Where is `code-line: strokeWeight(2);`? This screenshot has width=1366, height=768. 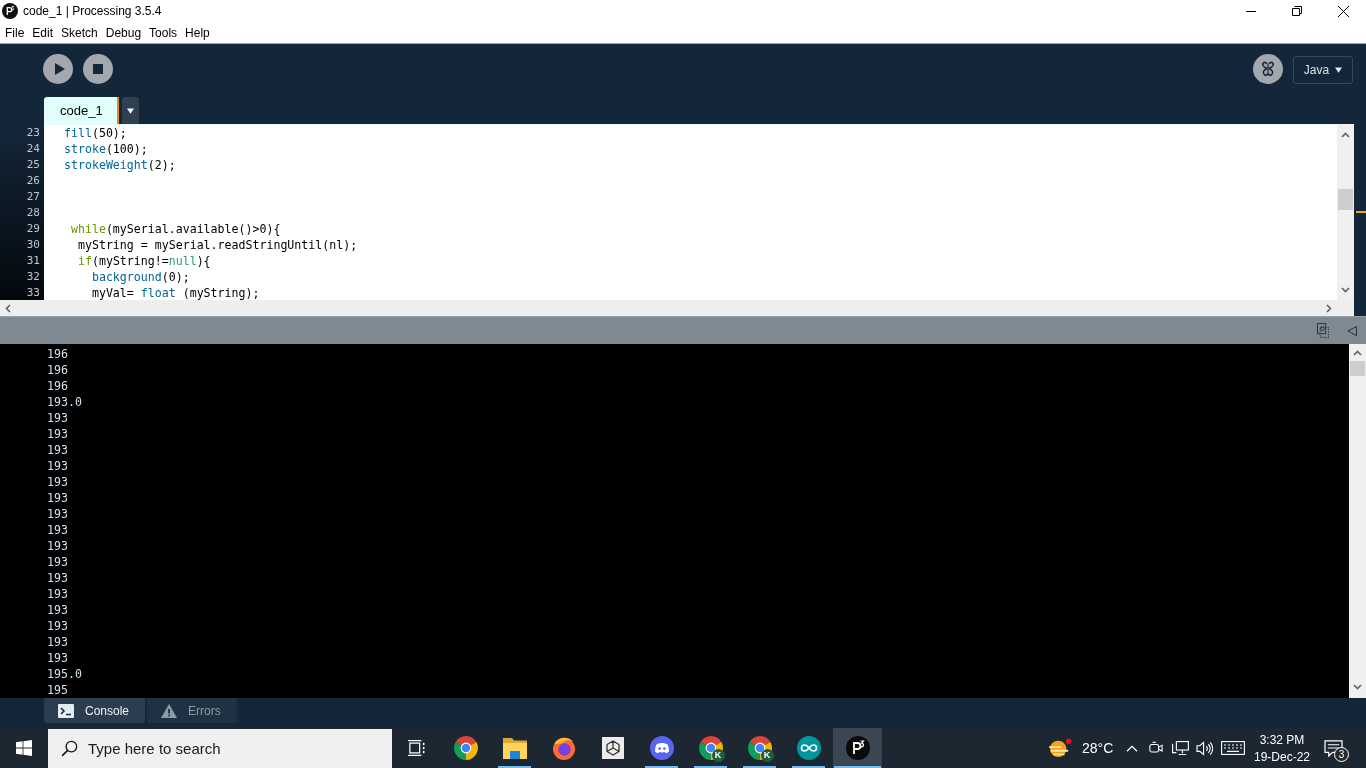
code-line: strokeWeight(2); is located at coordinates (120, 165).